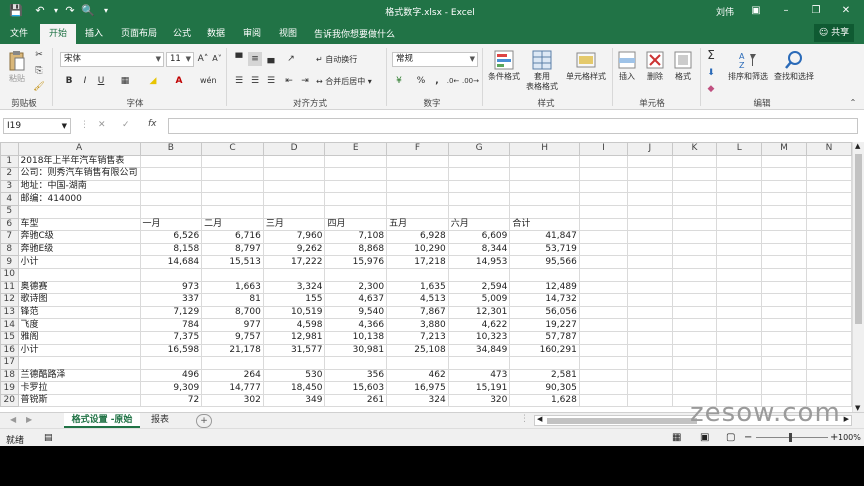 This screenshot has height=486, width=864. What do you see at coordinates (294, 149) in the screenshot?
I see `column-header: D` at bounding box center [294, 149].